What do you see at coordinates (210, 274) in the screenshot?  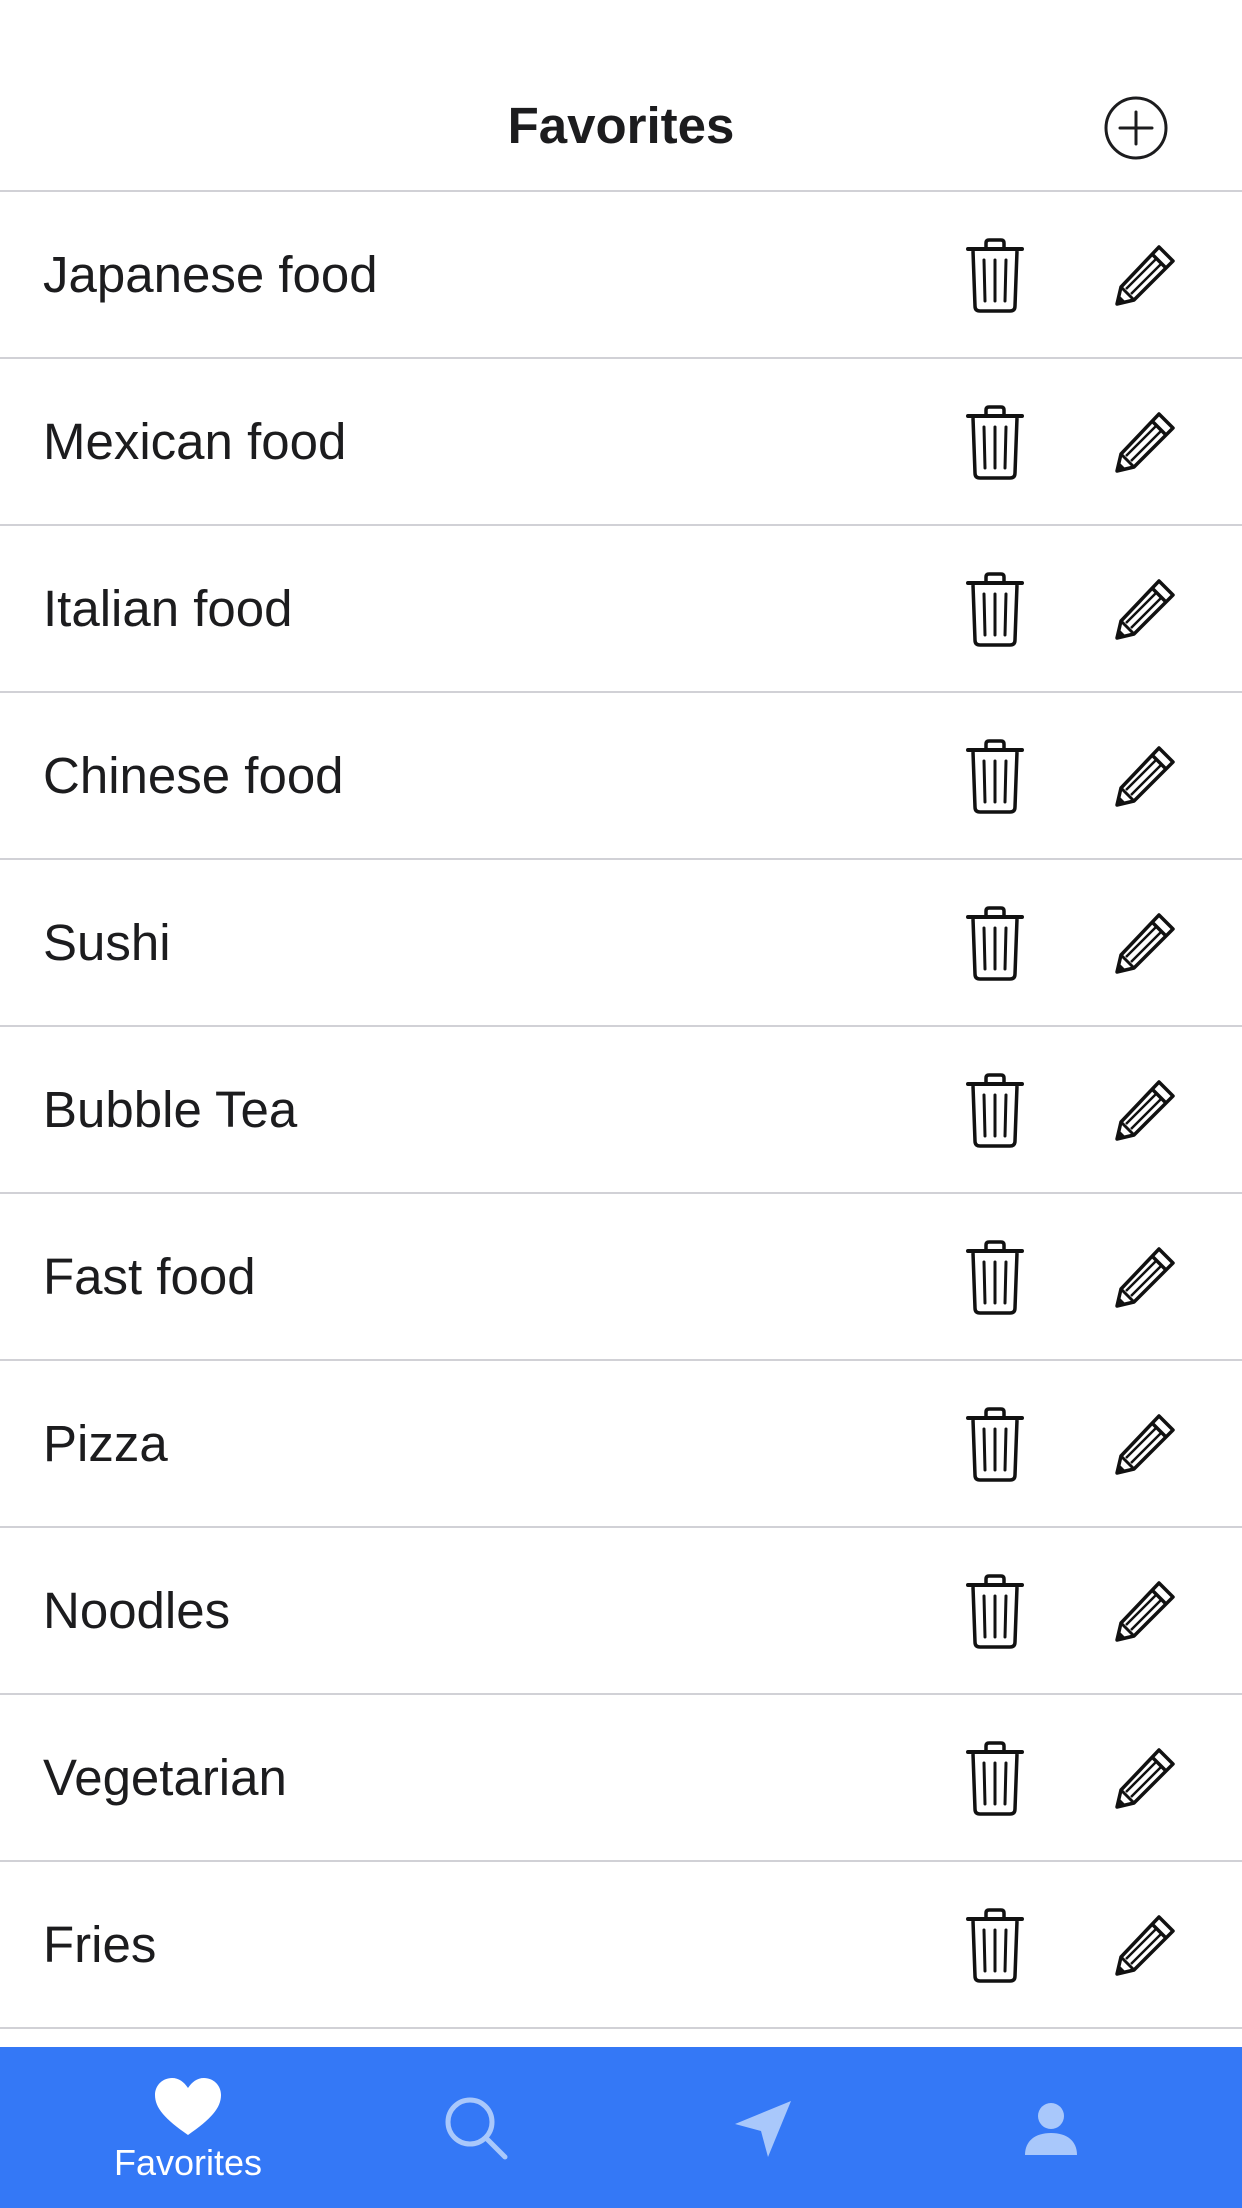 I see `favorite-label: Japanese food` at bounding box center [210, 274].